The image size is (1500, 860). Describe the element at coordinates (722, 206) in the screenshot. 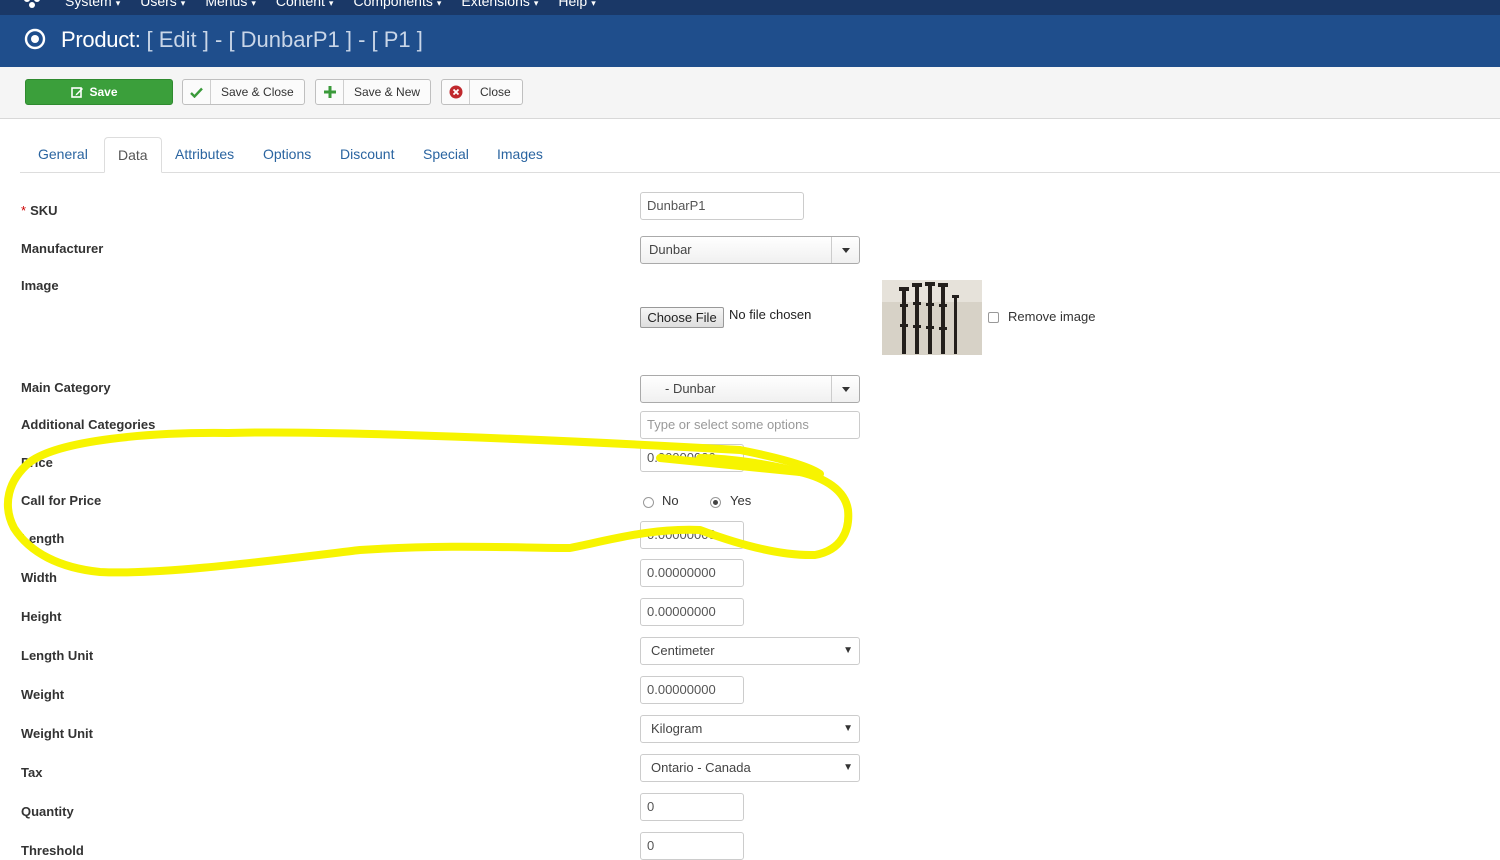

I see `sku-input: DunbarP1` at that location.